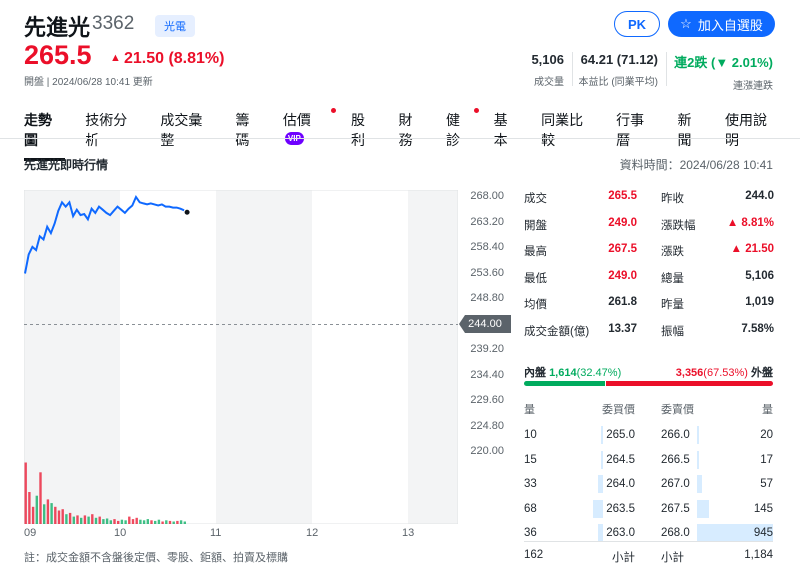 This screenshot has height=575, width=800. I want to click on industry-tag: 光電, so click(175, 26).